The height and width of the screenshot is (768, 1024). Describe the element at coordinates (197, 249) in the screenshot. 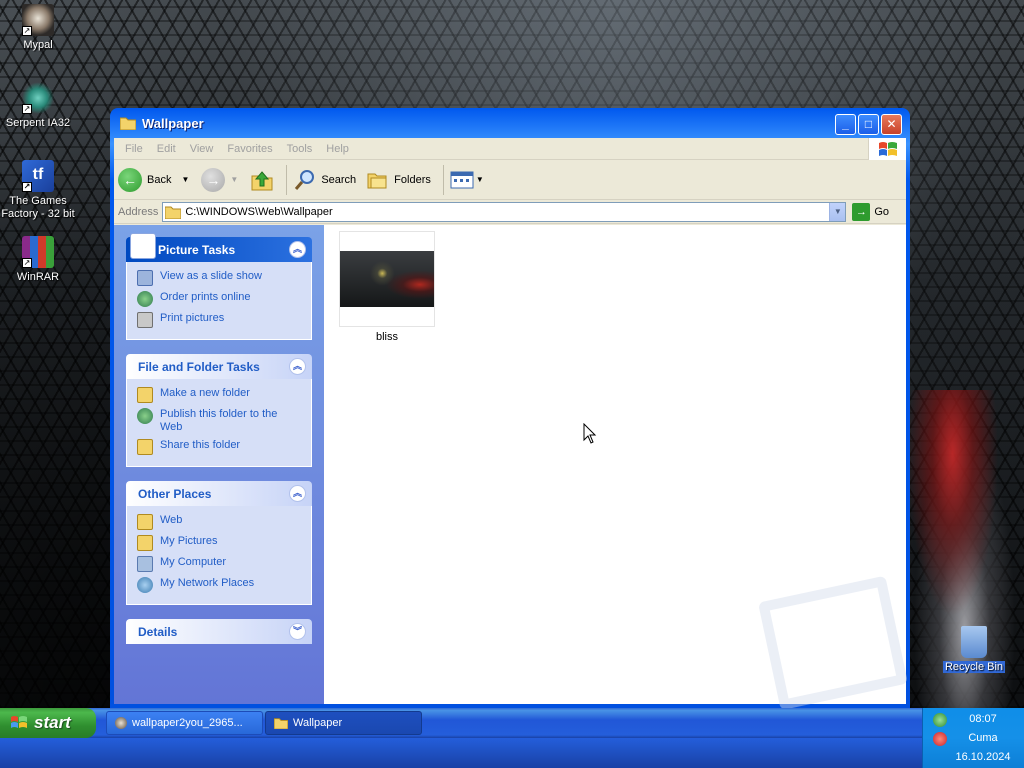

I see `panel-title: Picture Tasks` at that location.